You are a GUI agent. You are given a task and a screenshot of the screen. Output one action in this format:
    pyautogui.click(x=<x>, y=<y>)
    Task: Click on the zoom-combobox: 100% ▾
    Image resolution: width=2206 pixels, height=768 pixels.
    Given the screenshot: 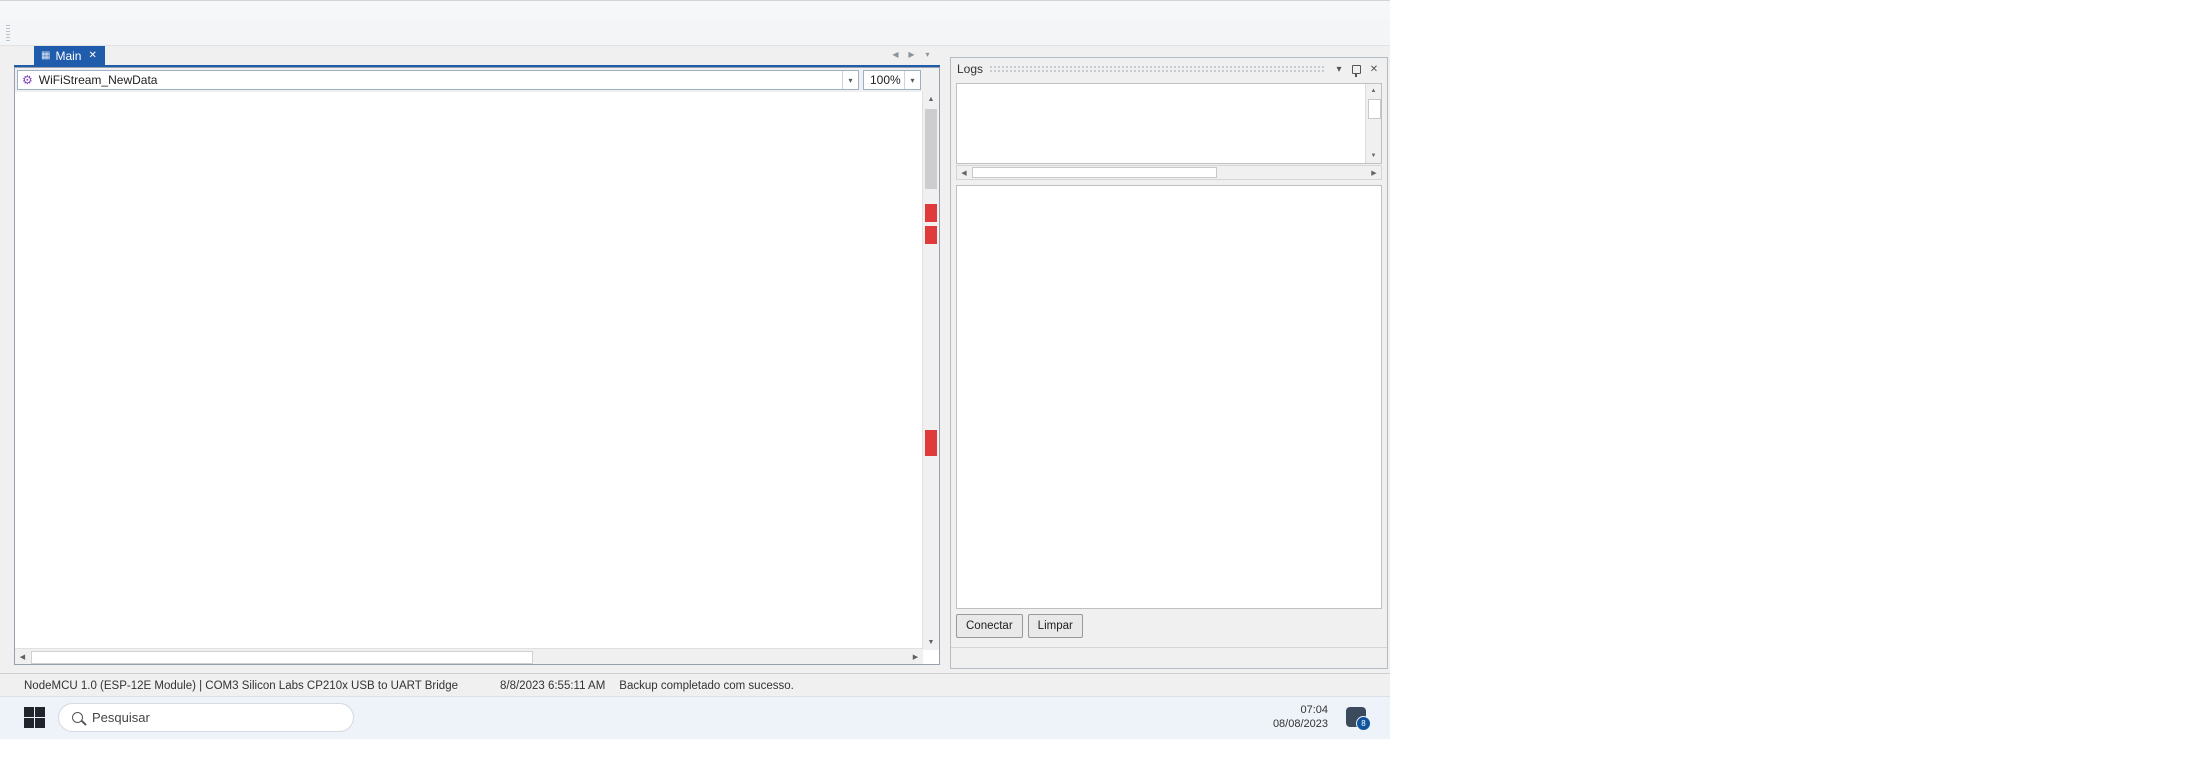 What is the action you would take?
    pyautogui.click(x=892, y=80)
    